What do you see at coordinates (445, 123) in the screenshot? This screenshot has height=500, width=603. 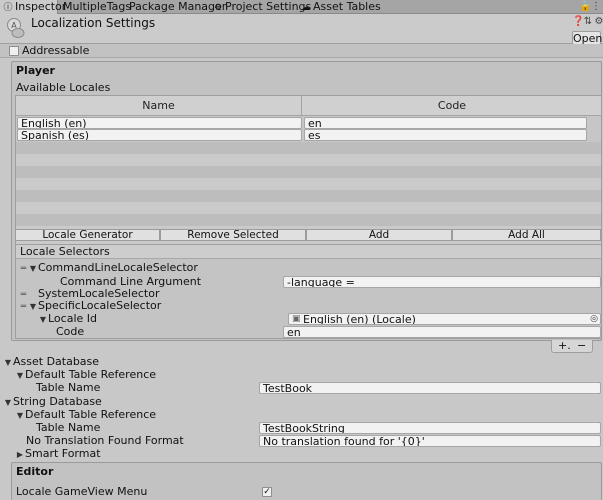 I see `locale-code-field: en` at bounding box center [445, 123].